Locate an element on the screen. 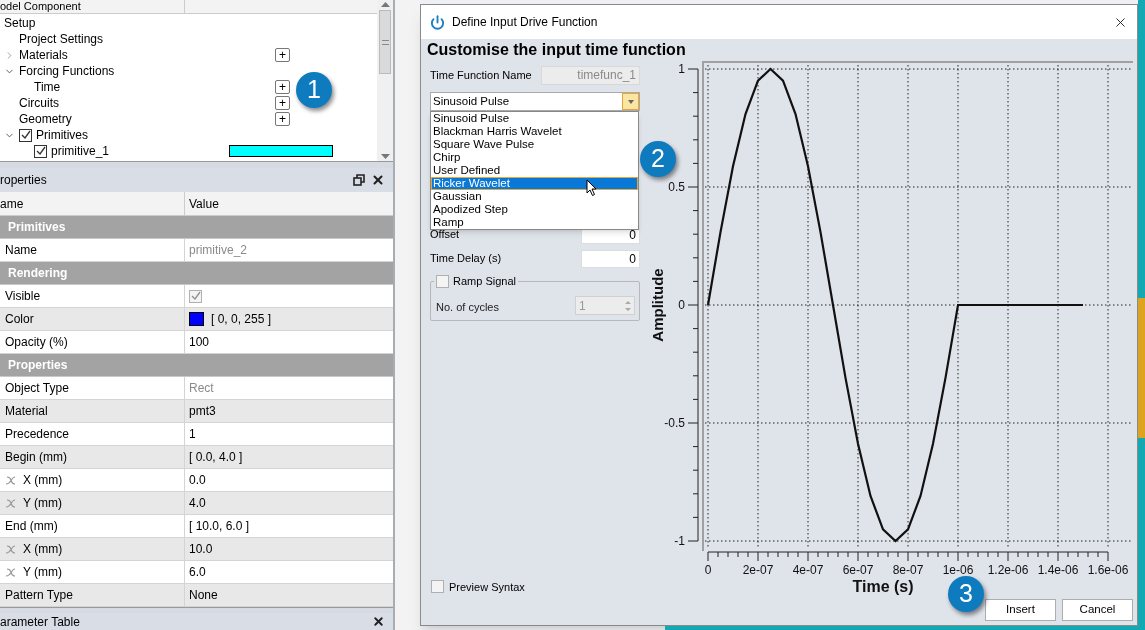 The image size is (1145, 630). tree-item-label: Geometry is located at coordinates (45, 119).